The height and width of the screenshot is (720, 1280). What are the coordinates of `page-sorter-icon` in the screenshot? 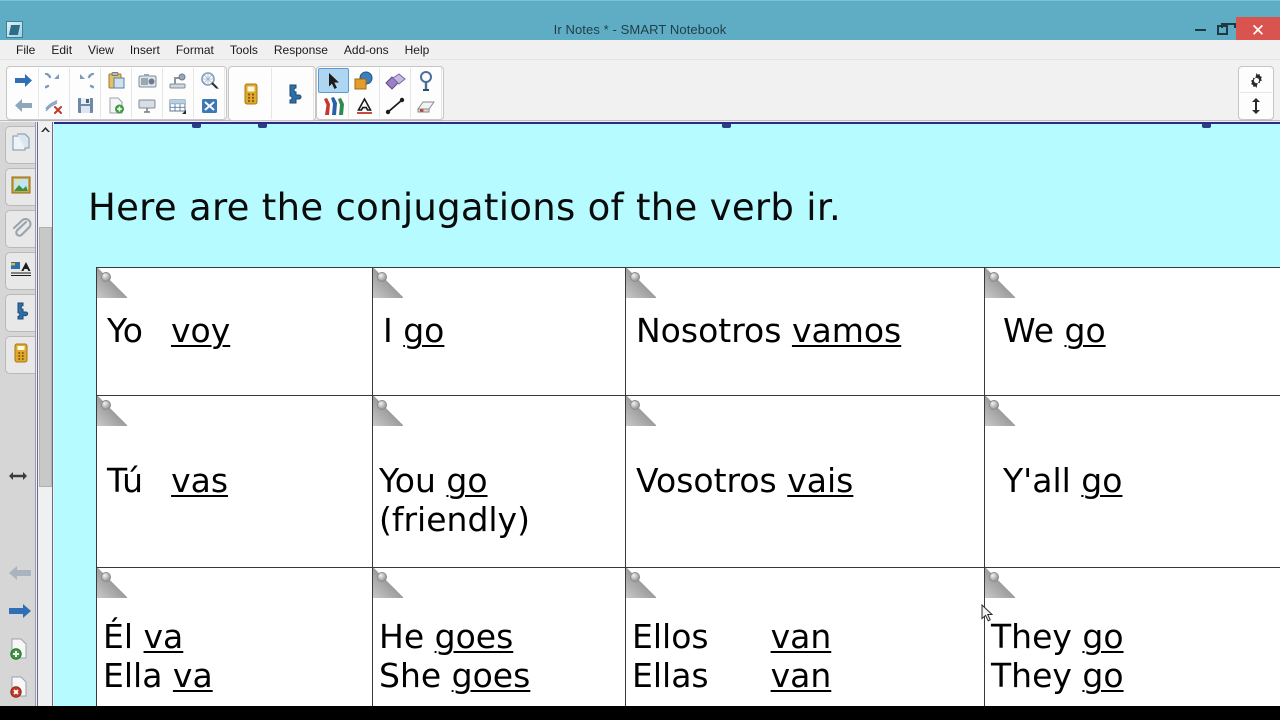 It's located at (21, 145).